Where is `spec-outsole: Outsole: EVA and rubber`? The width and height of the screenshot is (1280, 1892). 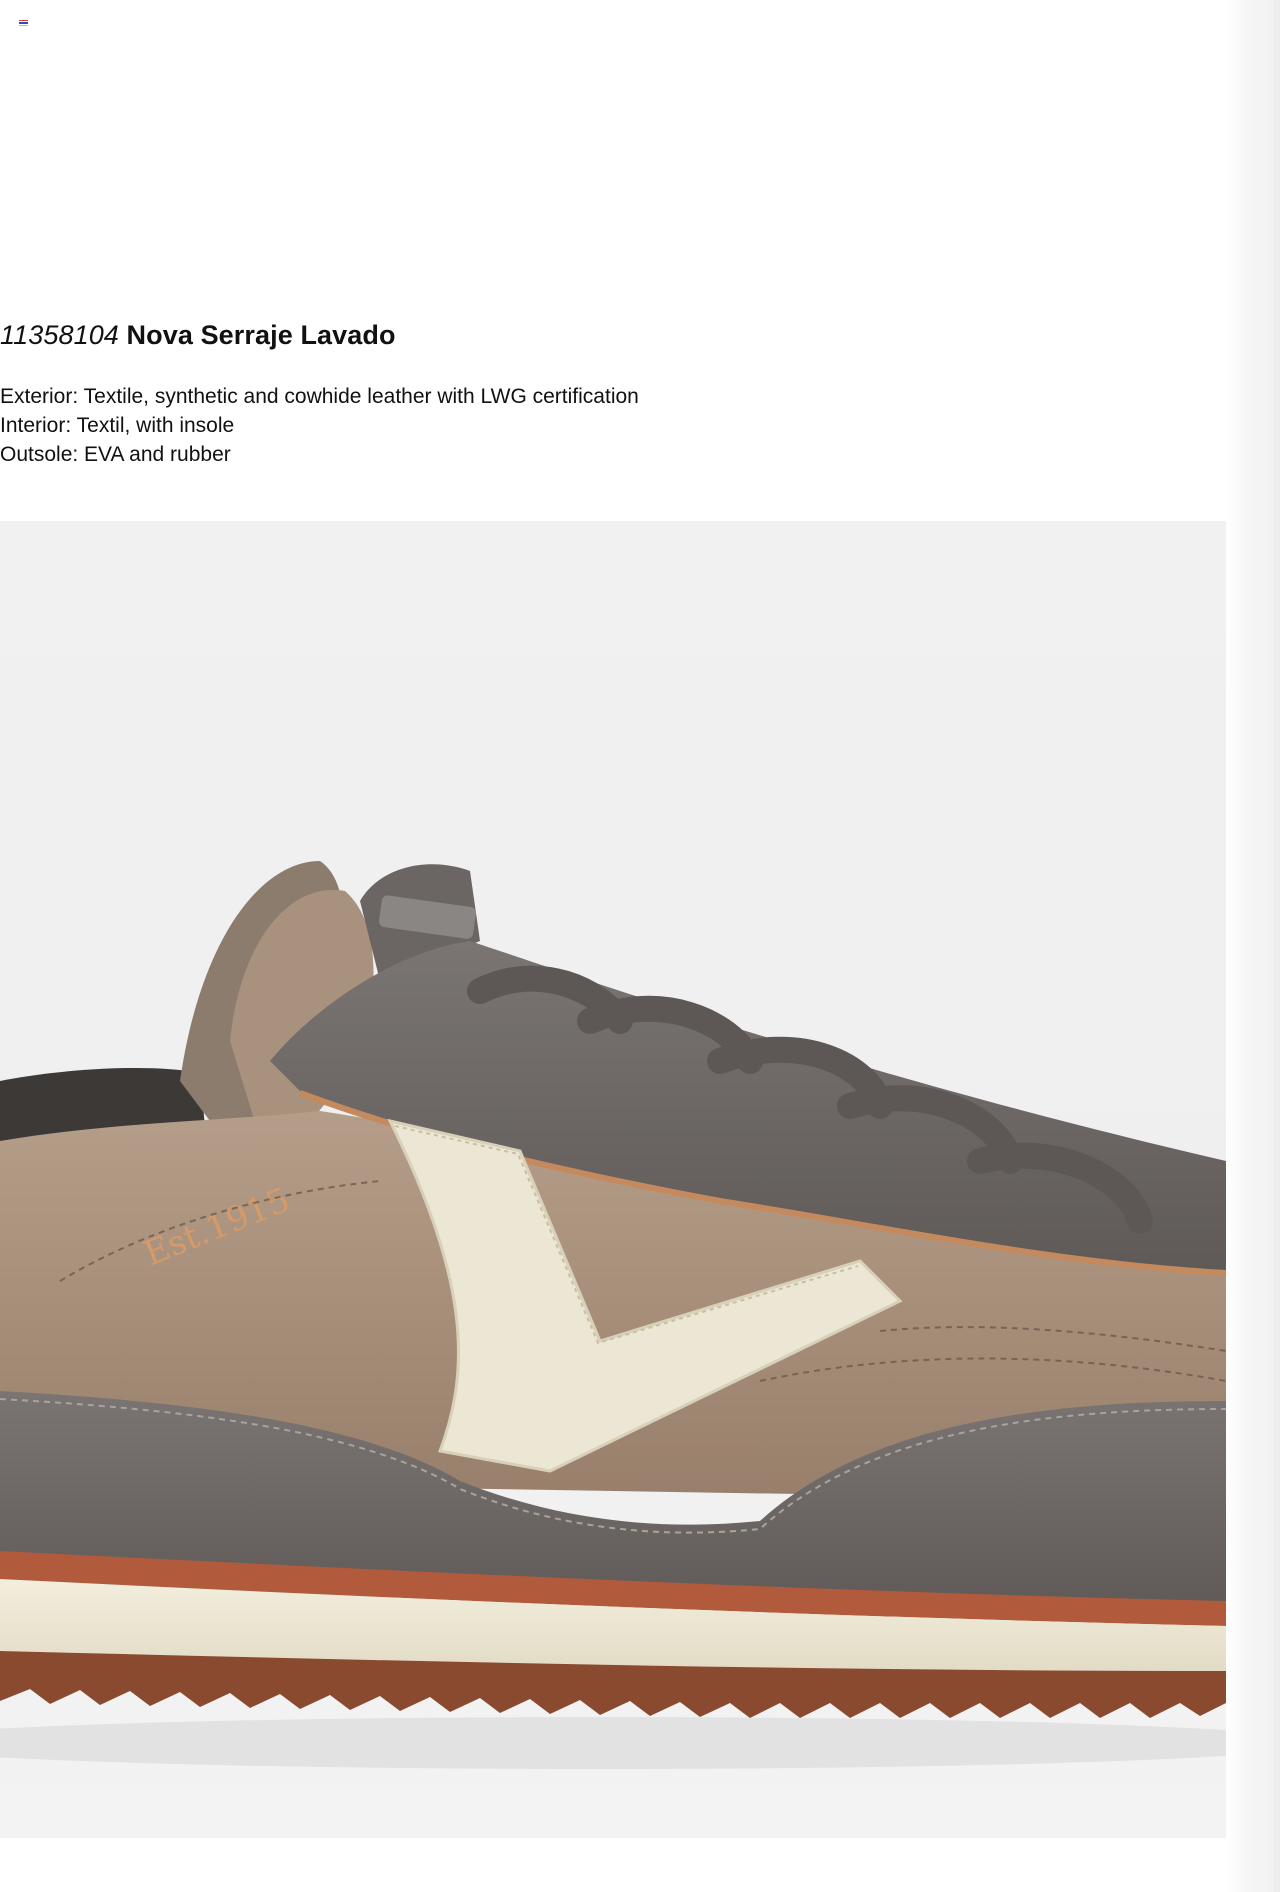
spec-outsole: Outsole: EVA and rubber is located at coordinates (115, 454).